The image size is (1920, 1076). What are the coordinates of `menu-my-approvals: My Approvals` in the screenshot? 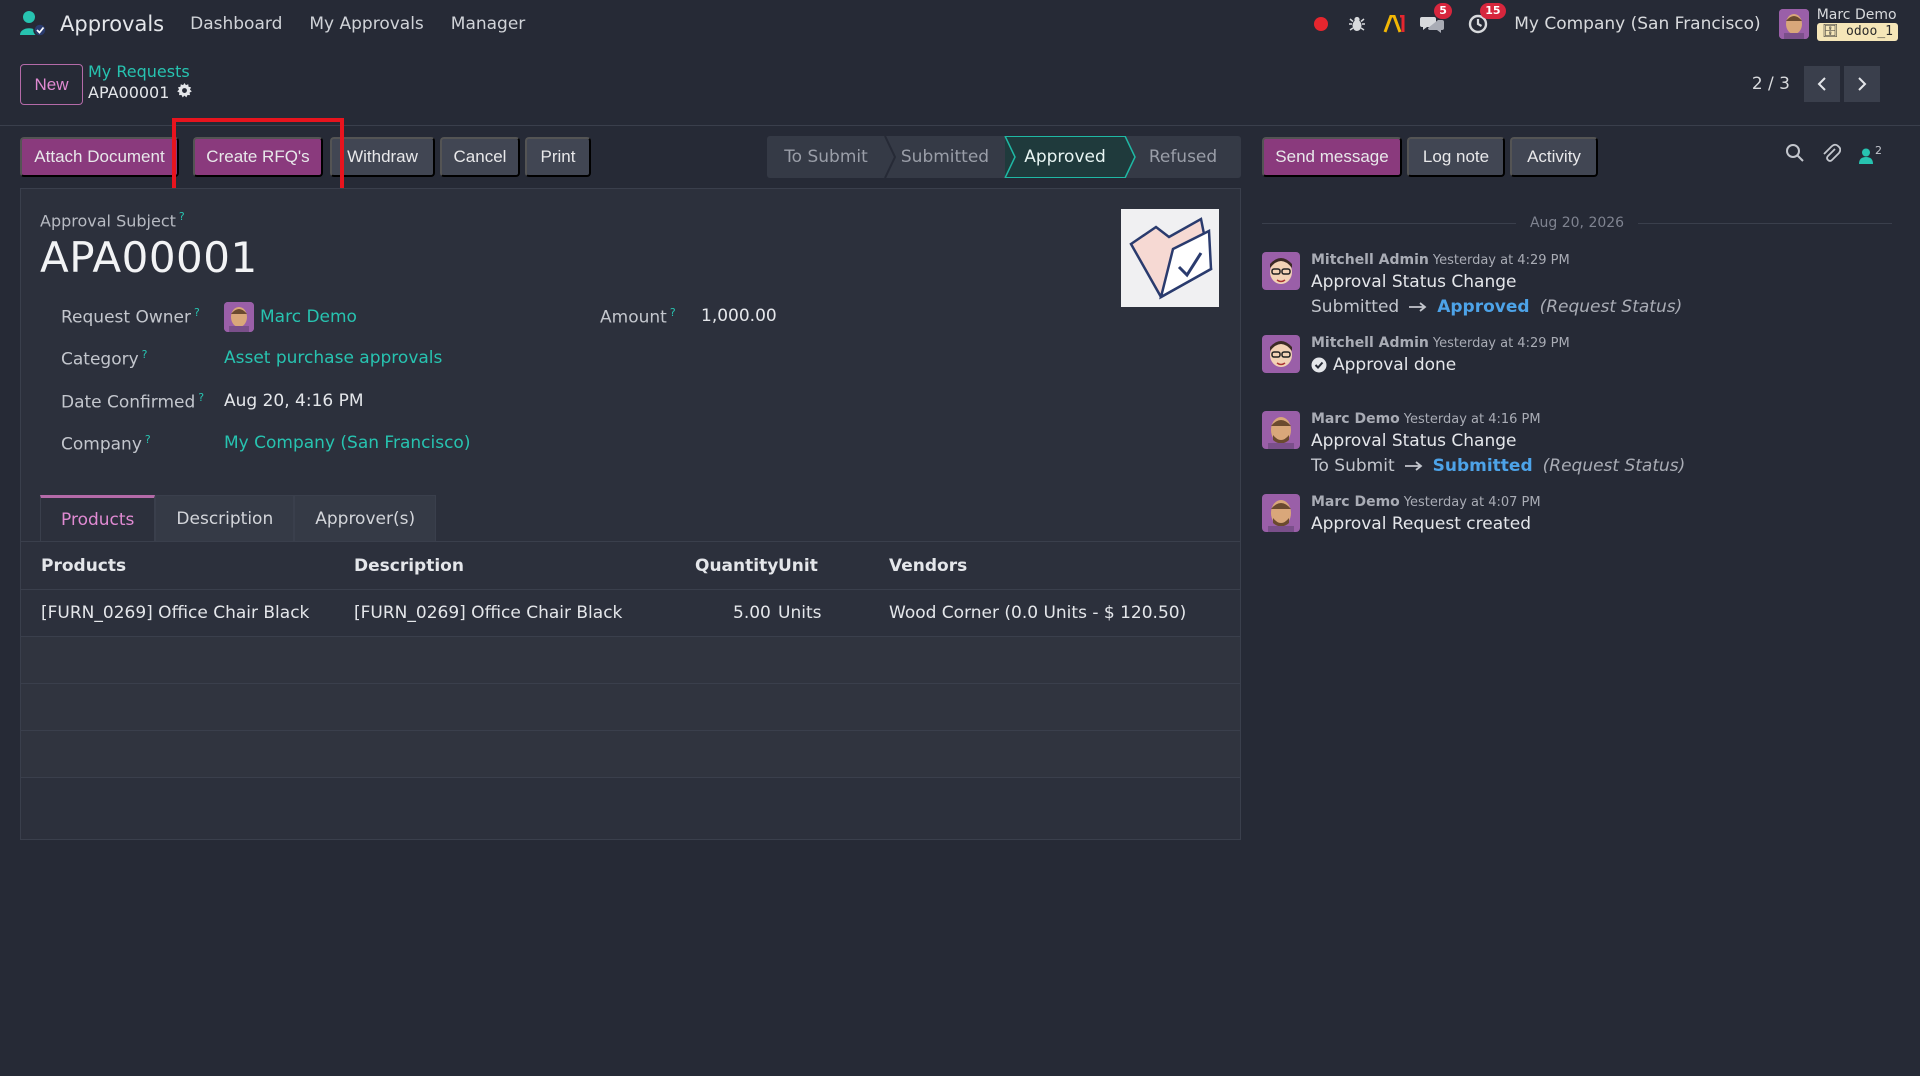 It's located at (366, 24).